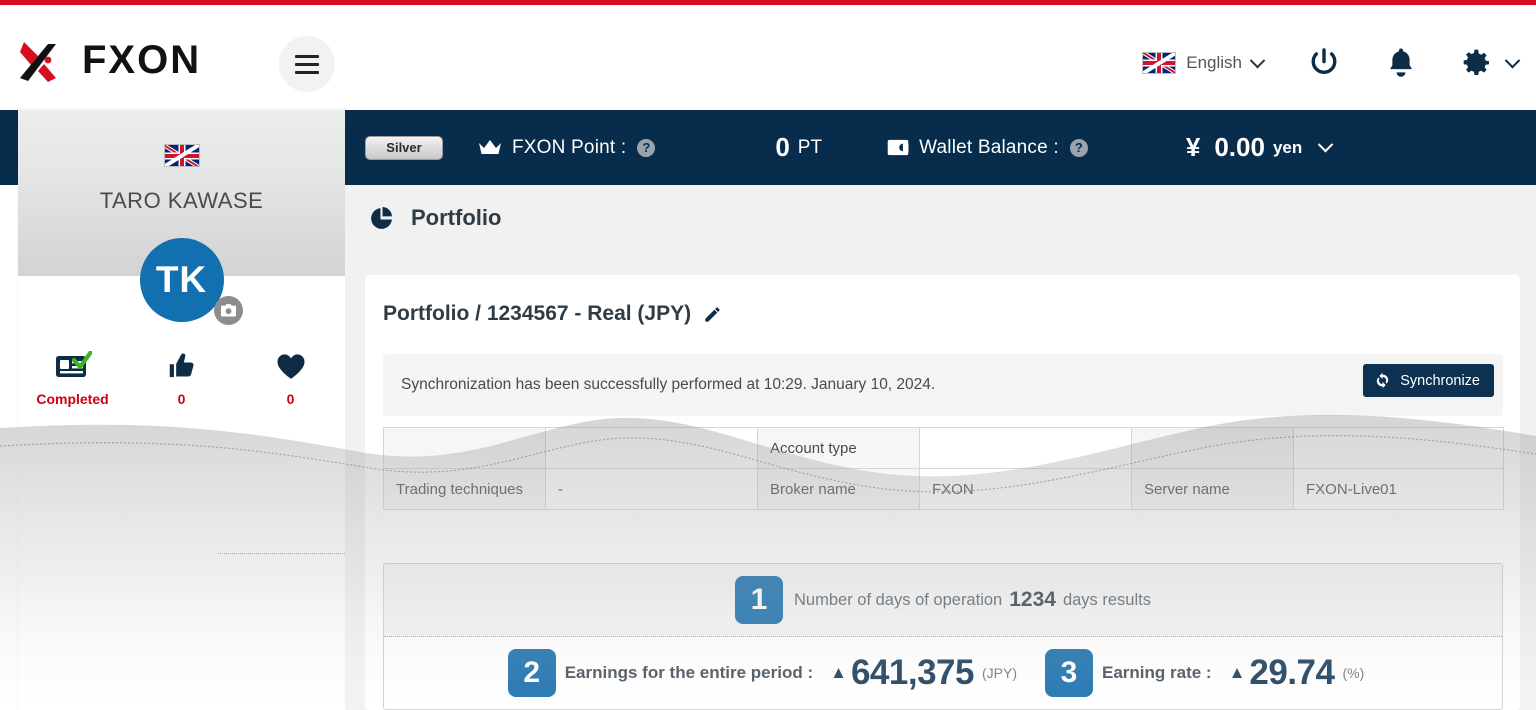 The width and height of the screenshot is (1536, 710). What do you see at coordinates (464, 489) in the screenshot?
I see `table-cell: Trading techniques` at bounding box center [464, 489].